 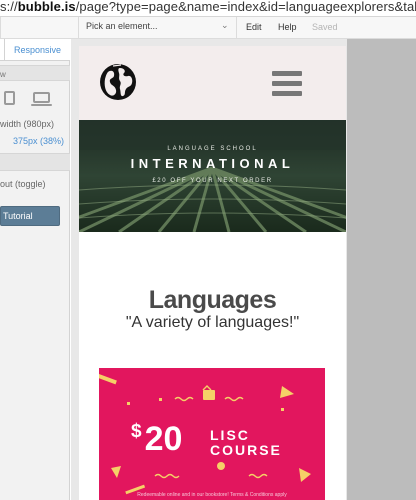 What do you see at coordinates (23, 184) in the screenshot?
I see `layout-toggle-label: out (toggle)` at bounding box center [23, 184].